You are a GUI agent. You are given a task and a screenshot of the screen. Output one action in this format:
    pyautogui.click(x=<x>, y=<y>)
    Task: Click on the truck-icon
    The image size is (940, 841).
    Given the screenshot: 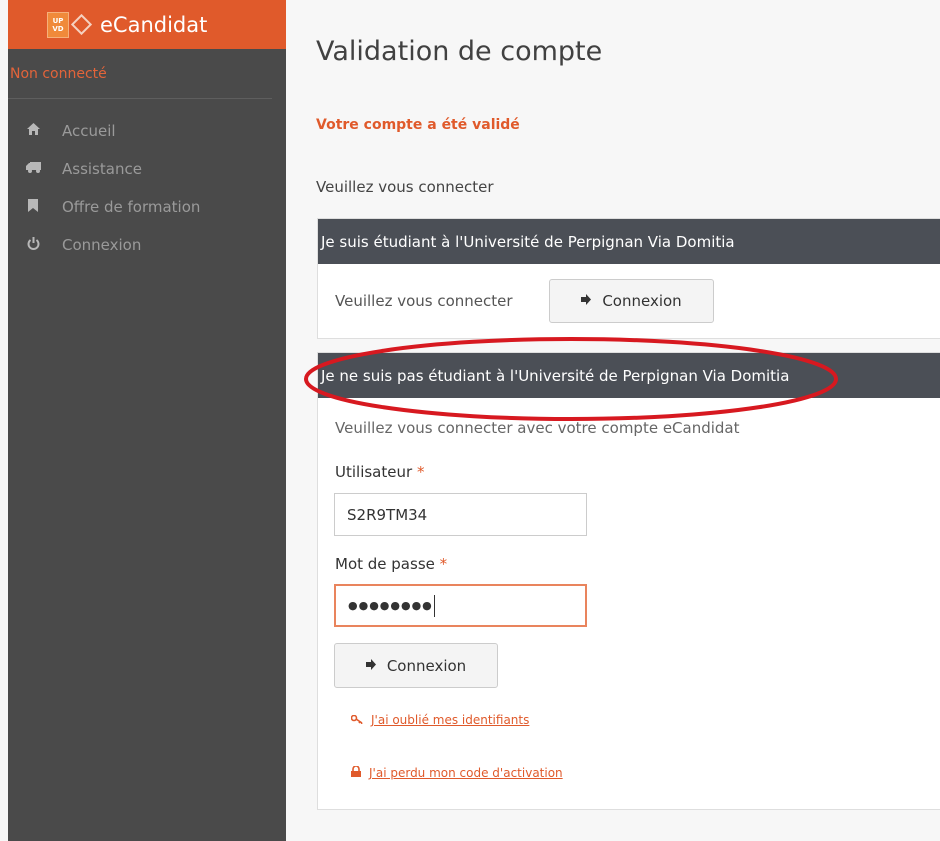 What is the action you would take?
    pyautogui.click(x=33, y=169)
    